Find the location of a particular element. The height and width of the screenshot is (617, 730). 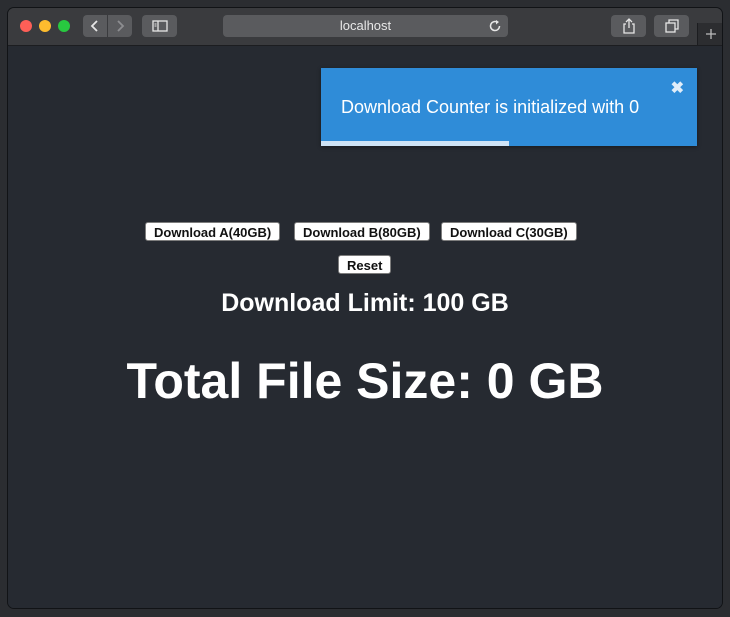

toast-progress-bar is located at coordinates (415, 143).